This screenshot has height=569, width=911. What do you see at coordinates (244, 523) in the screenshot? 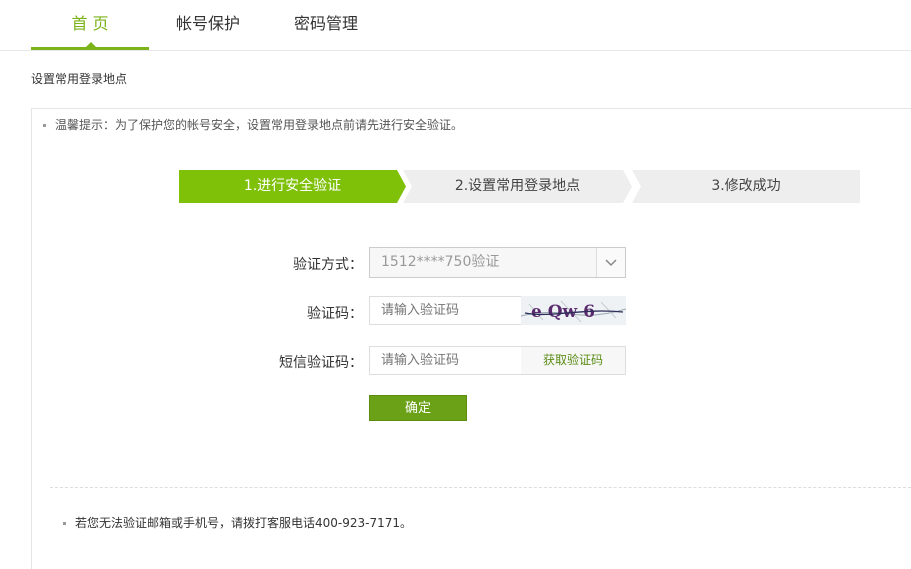
I see `customer-service-note: 若您无法验证邮箱或手机号，请拨打客服电话400-923-7171。` at bounding box center [244, 523].